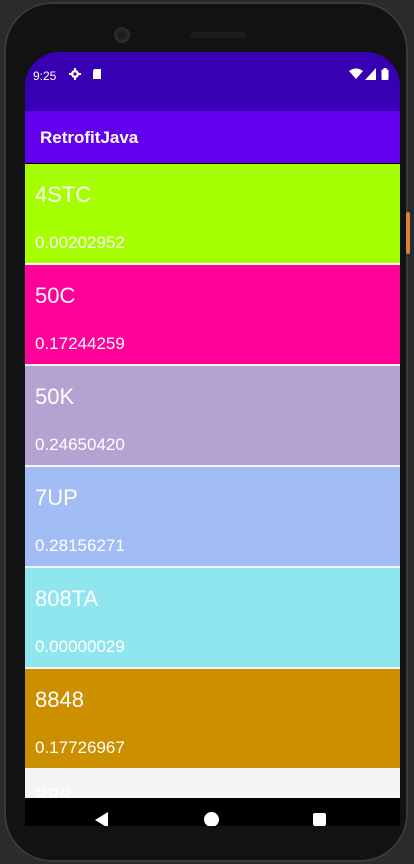  What do you see at coordinates (356, 73) in the screenshot?
I see `wifi-icon` at bounding box center [356, 73].